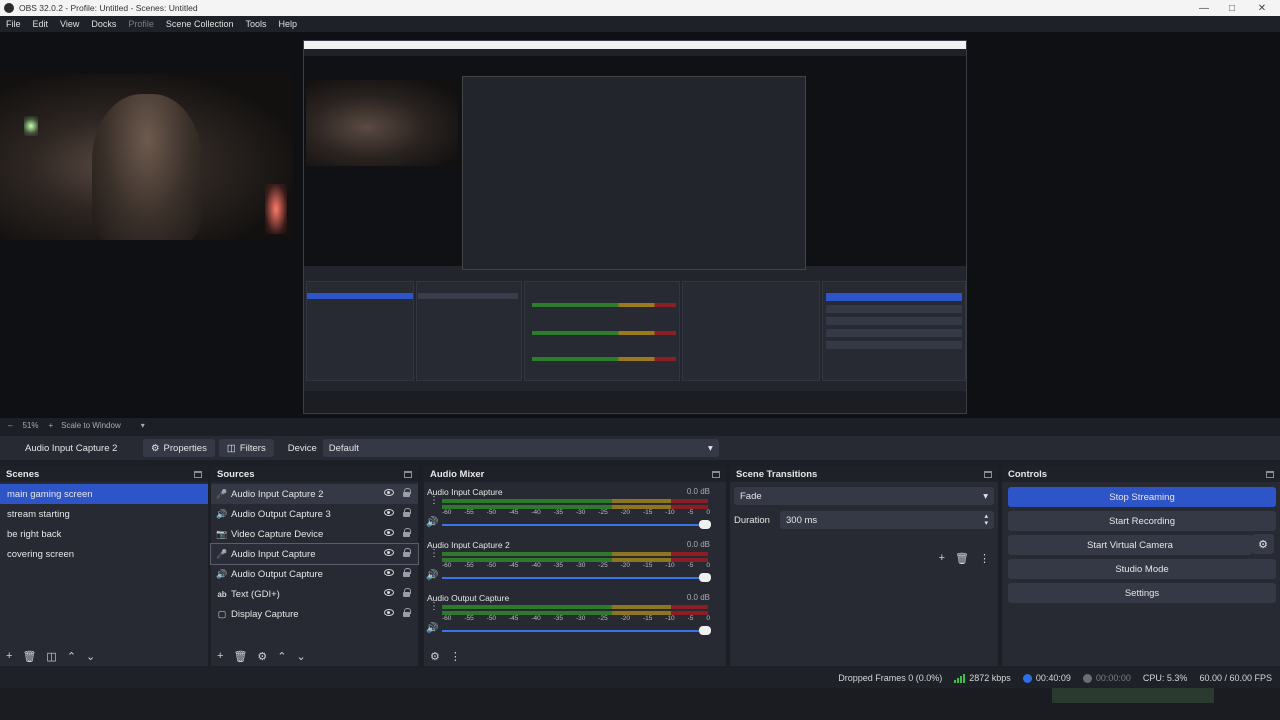 The width and height of the screenshot is (1280, 720). I want to click on filter-icon: ◫, so click(51, 656).